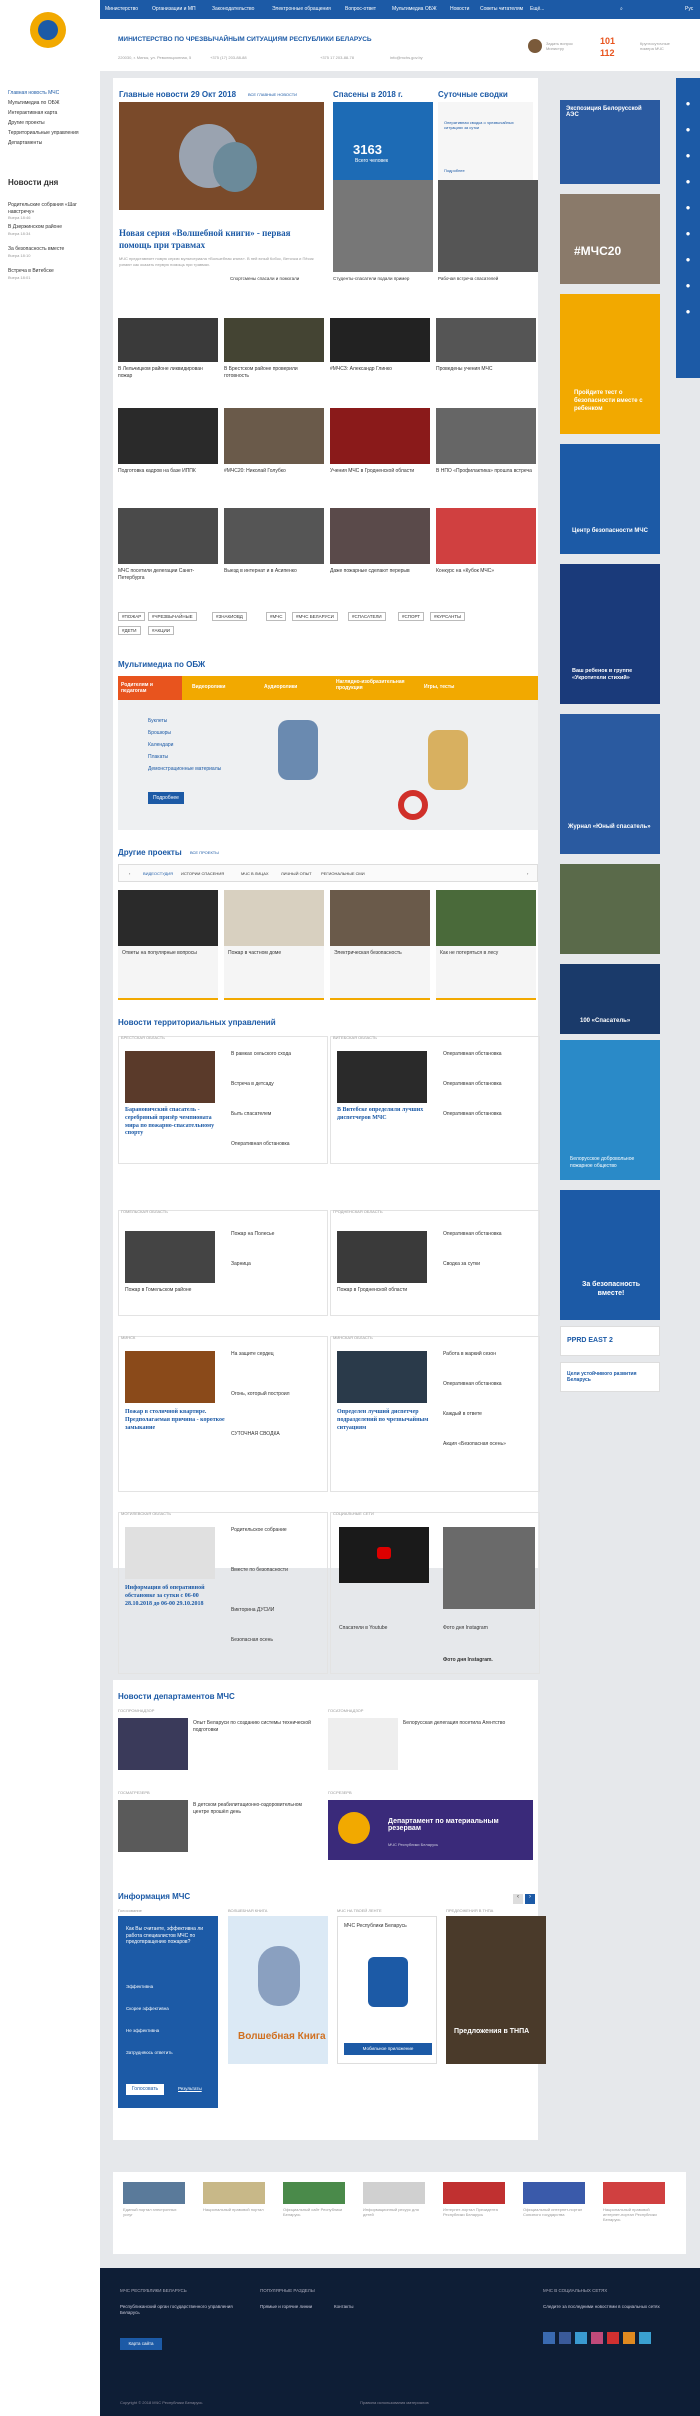 The height and width of the screenshot is (2416, 700). I want to click on mobile-app-button: Мобильное приложение, so click(388, 2049).